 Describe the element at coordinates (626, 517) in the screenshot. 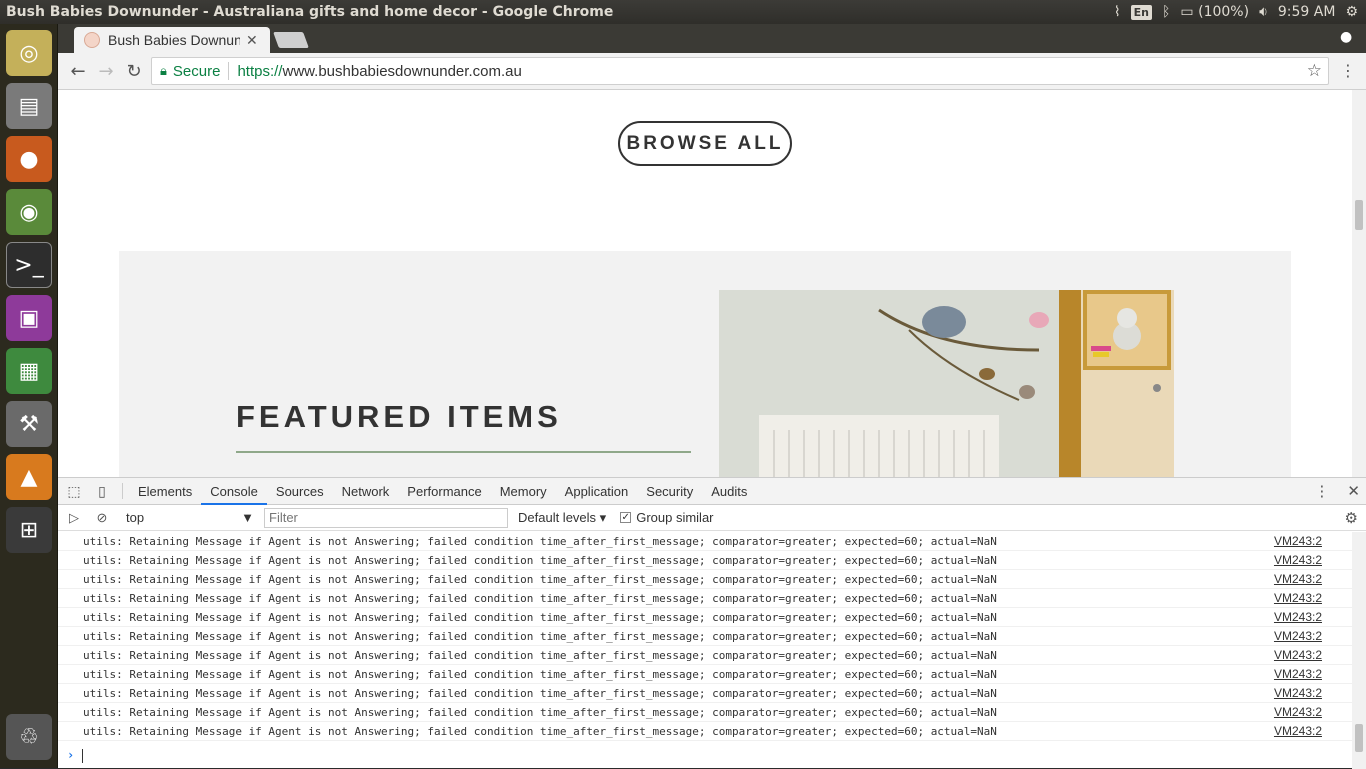

I see `group-similar-checkbox: ✓` at that location.